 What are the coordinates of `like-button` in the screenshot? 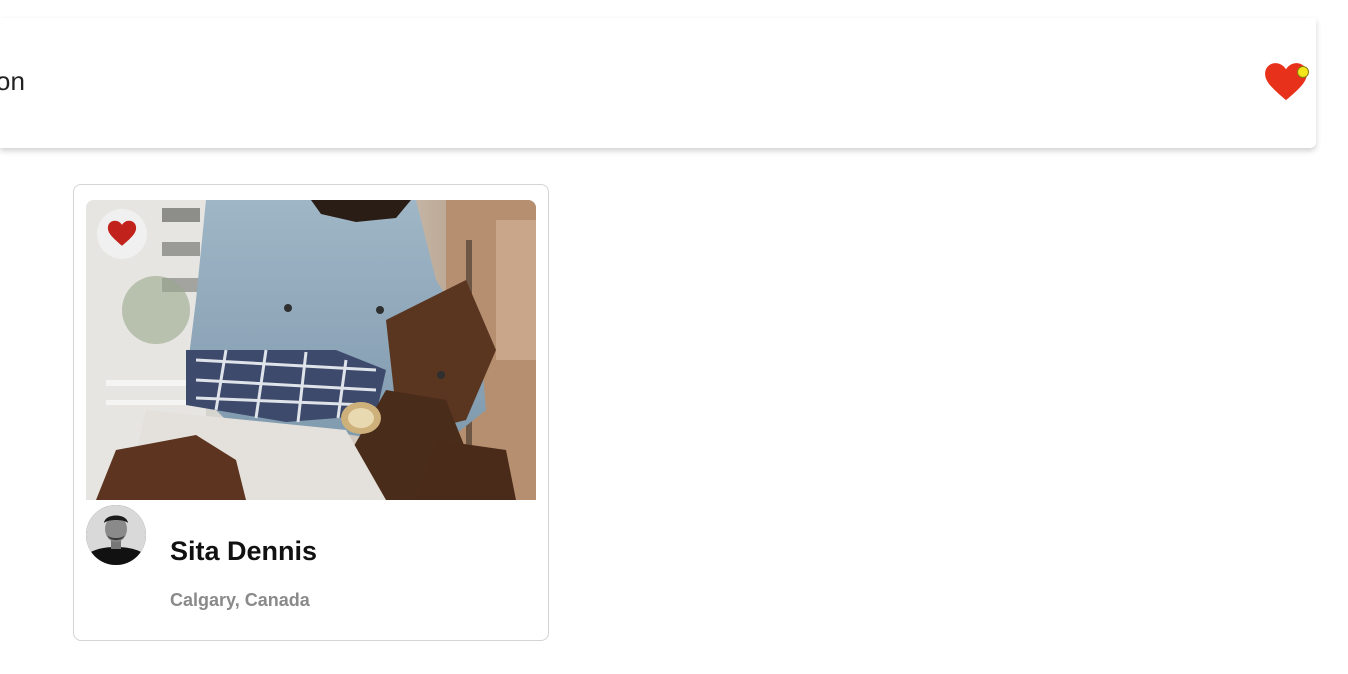 It's located at (122, 234).